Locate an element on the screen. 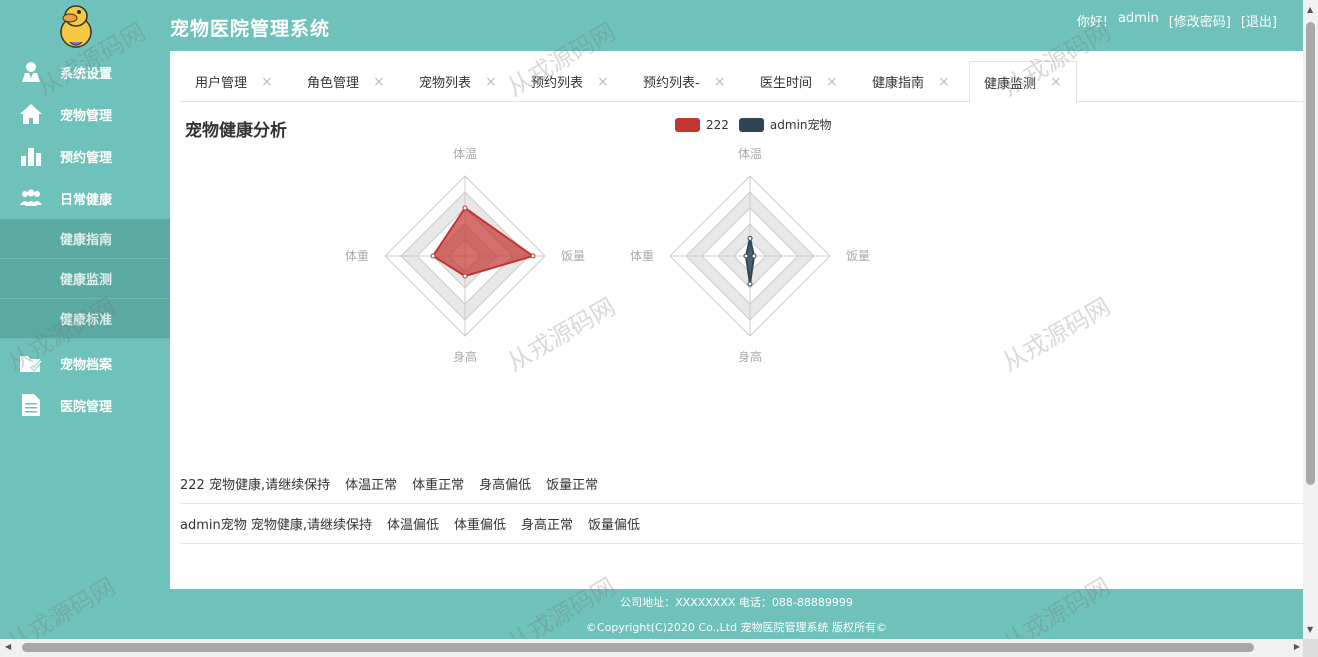 This screenshot has width=1318, height=657. horizontal-scrollbar: ◀ ▶ is located at coordinates (659, 648).